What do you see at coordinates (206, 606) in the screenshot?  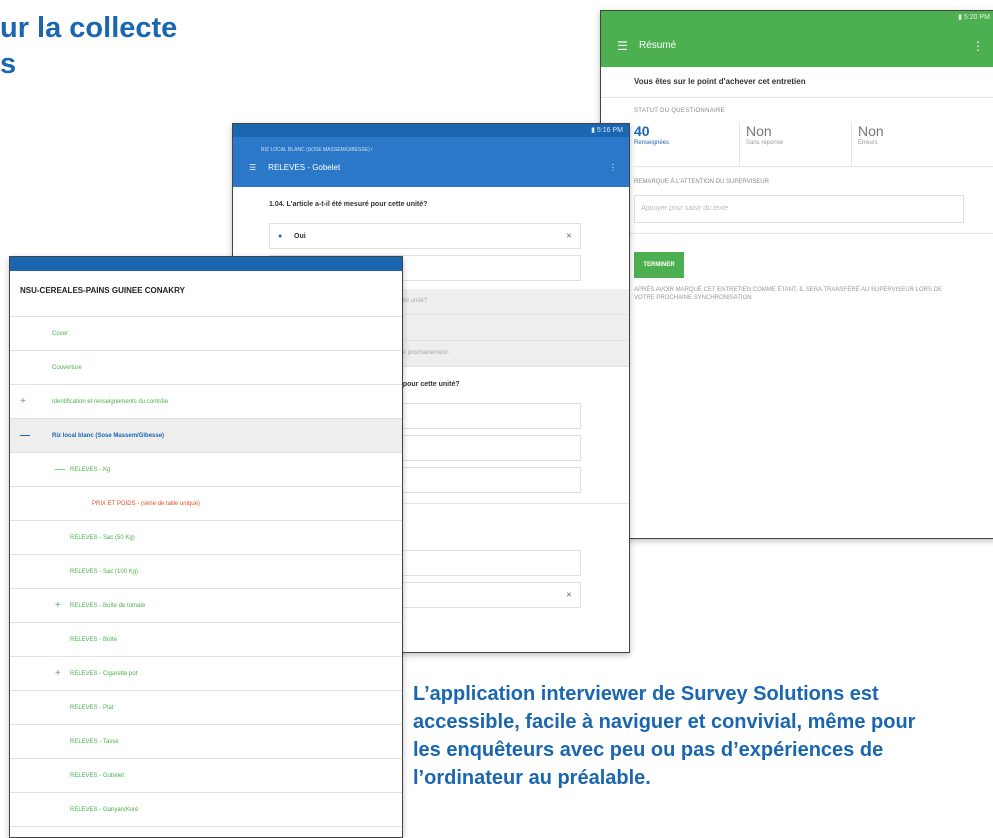 I see `section-item: + RELEVES - Boîte de tomate` at bounding box center [206, 606].